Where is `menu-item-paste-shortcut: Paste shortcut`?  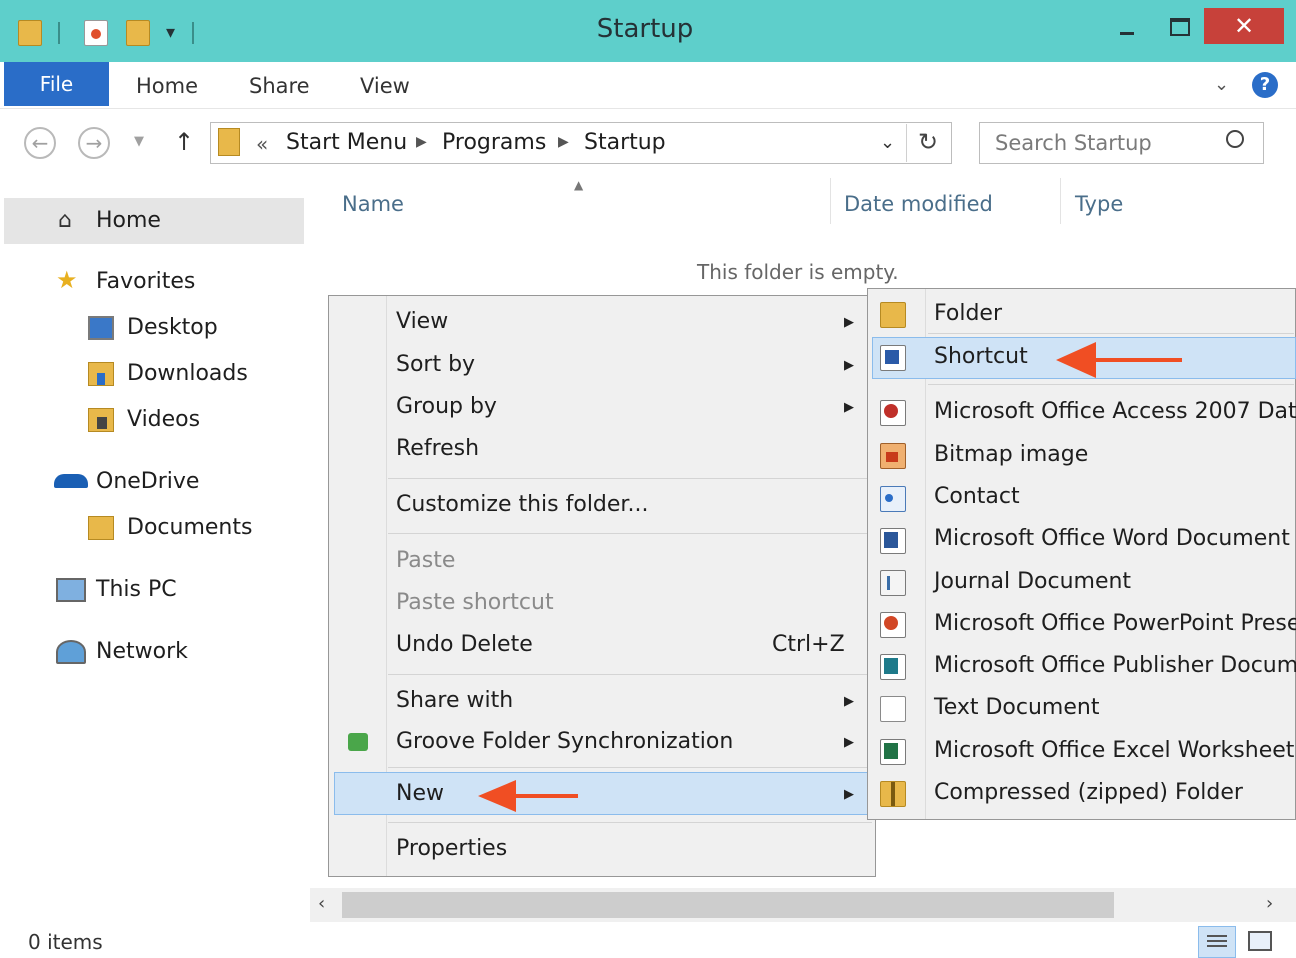 menu-item-paste-shortcut: Paste shortcut is located at coordinates (475, 602).